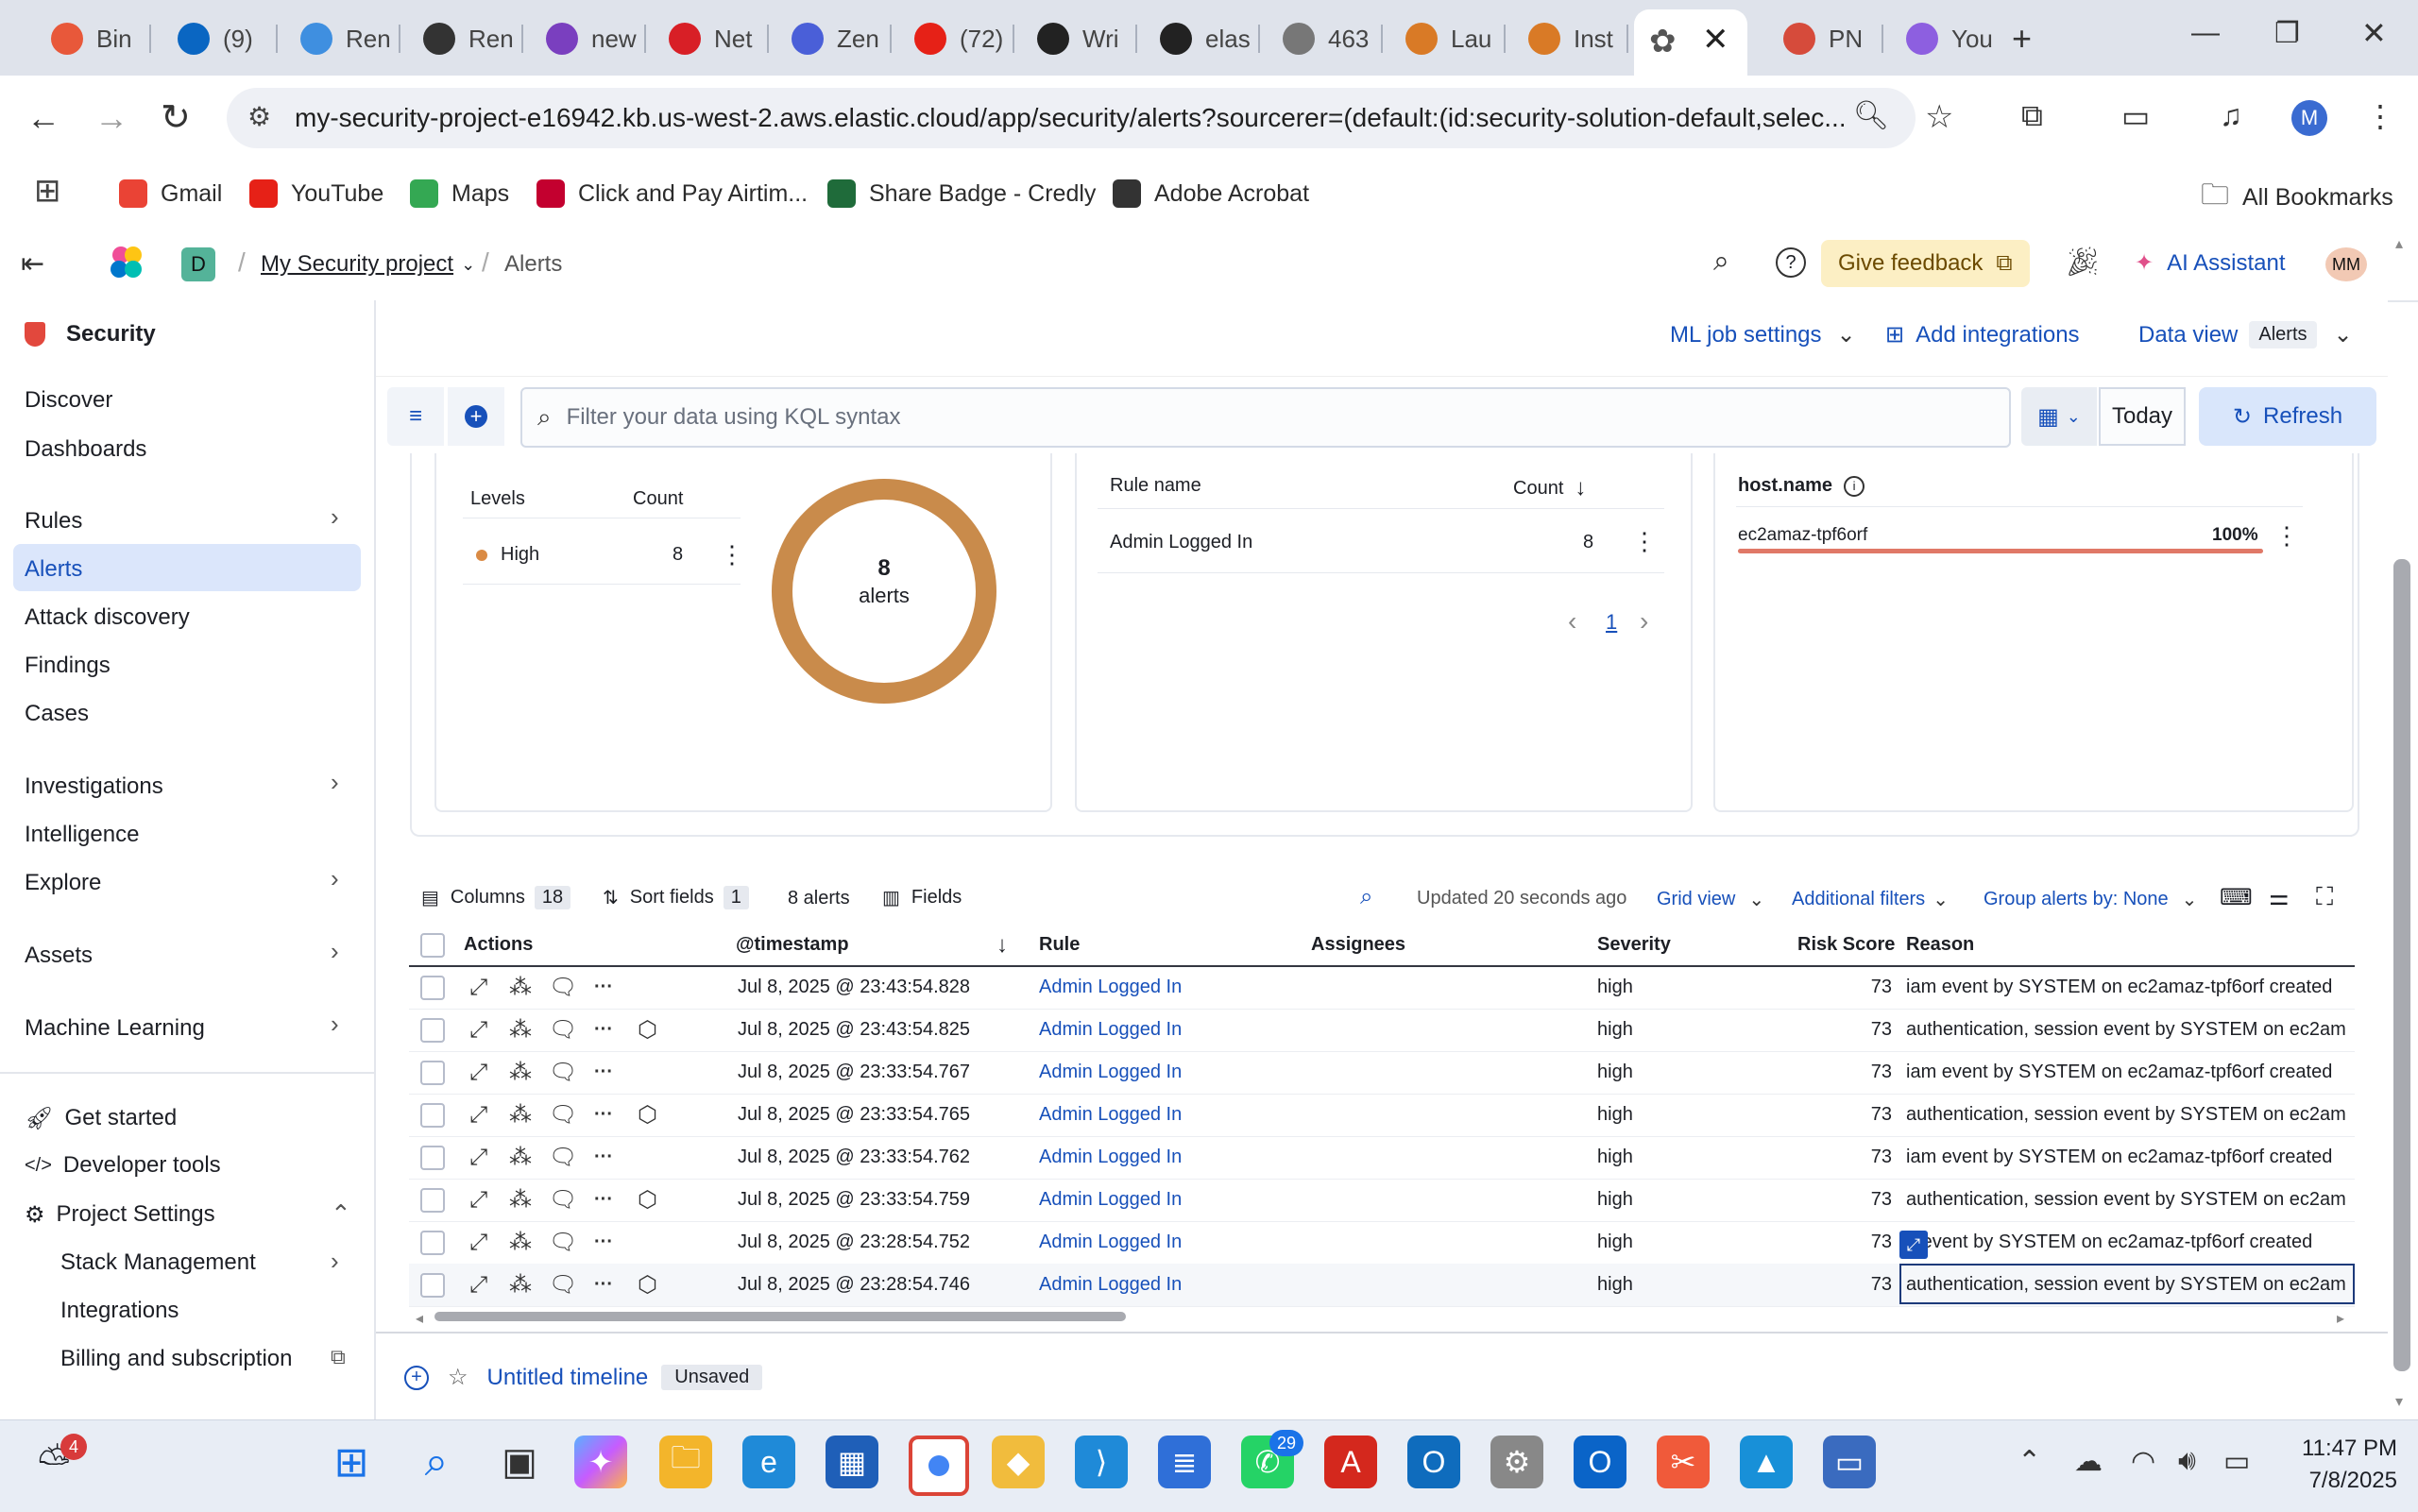 The image size is (2418, 1512). Describe the element at coordinates (600, 1462) in the screenshot. I see `copilot-icon: ✦` at that location.